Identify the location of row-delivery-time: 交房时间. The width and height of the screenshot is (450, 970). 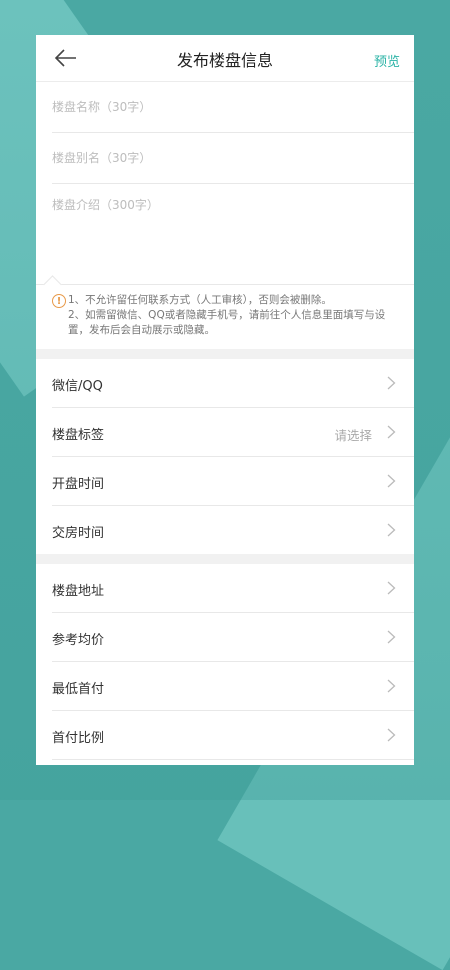
(233, 530).